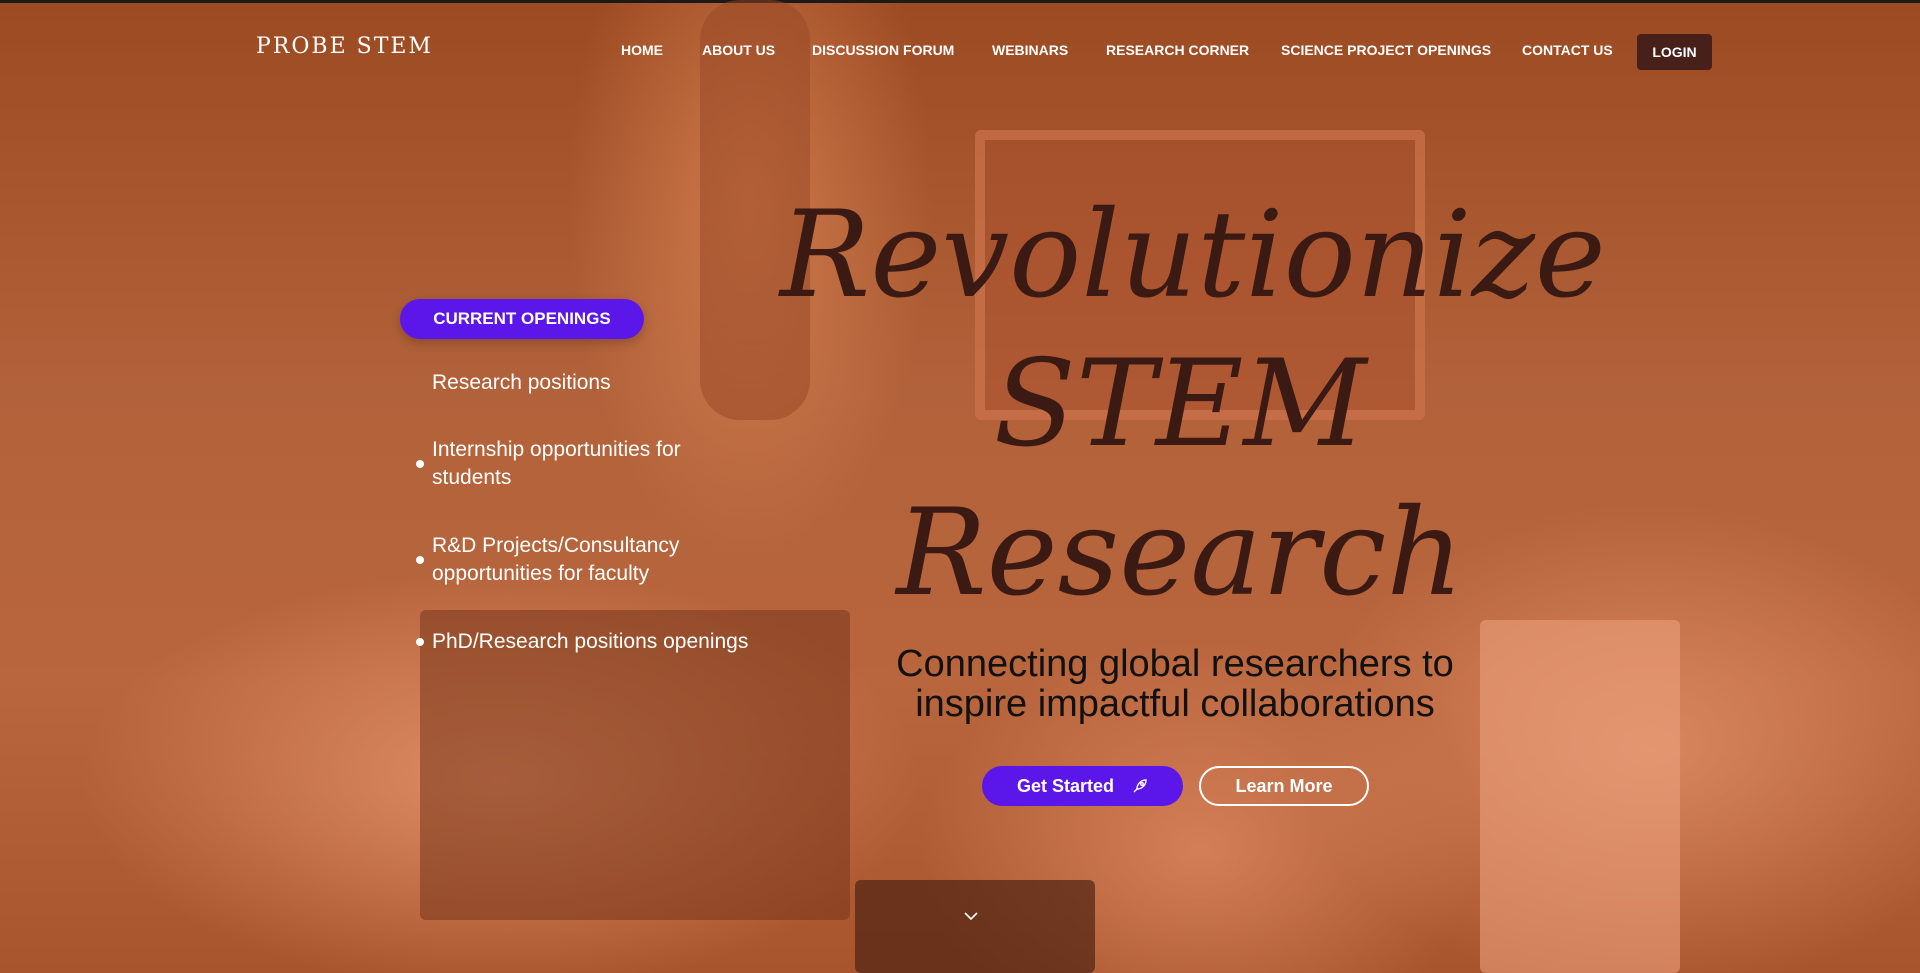 The width and height of the screenshot is (1920, 973). I want to click on learn-more-button: Learn More, so click(1284, 786).